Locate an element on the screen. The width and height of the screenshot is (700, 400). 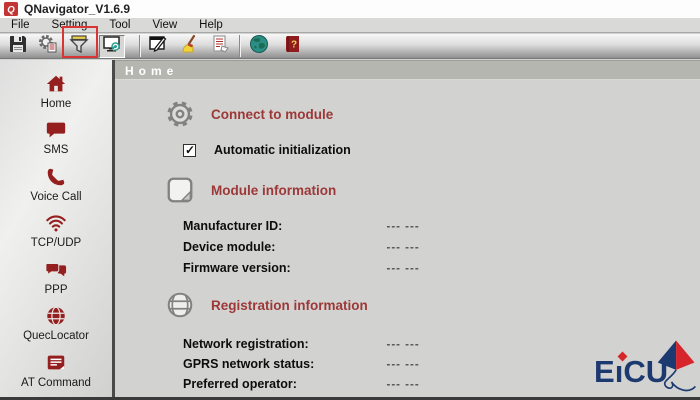
home-icon is located at coordinates (56, 84).